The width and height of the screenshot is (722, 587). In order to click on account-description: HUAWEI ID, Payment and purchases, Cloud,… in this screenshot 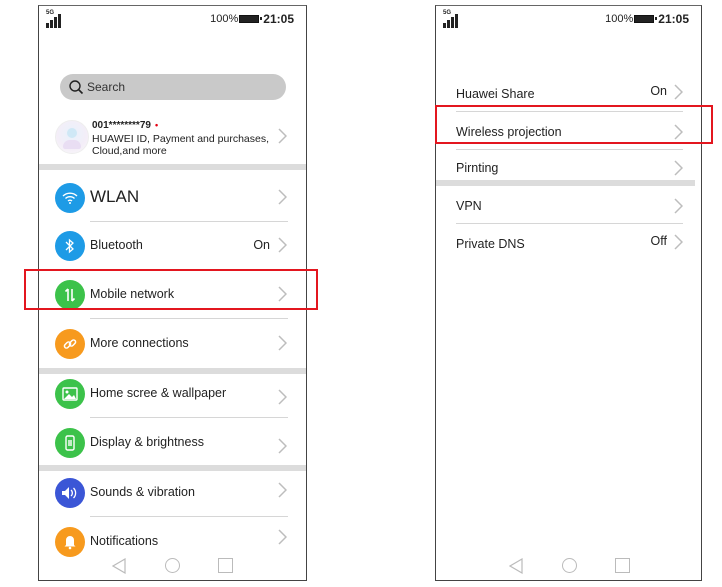, I will do `click(181, 145)`.